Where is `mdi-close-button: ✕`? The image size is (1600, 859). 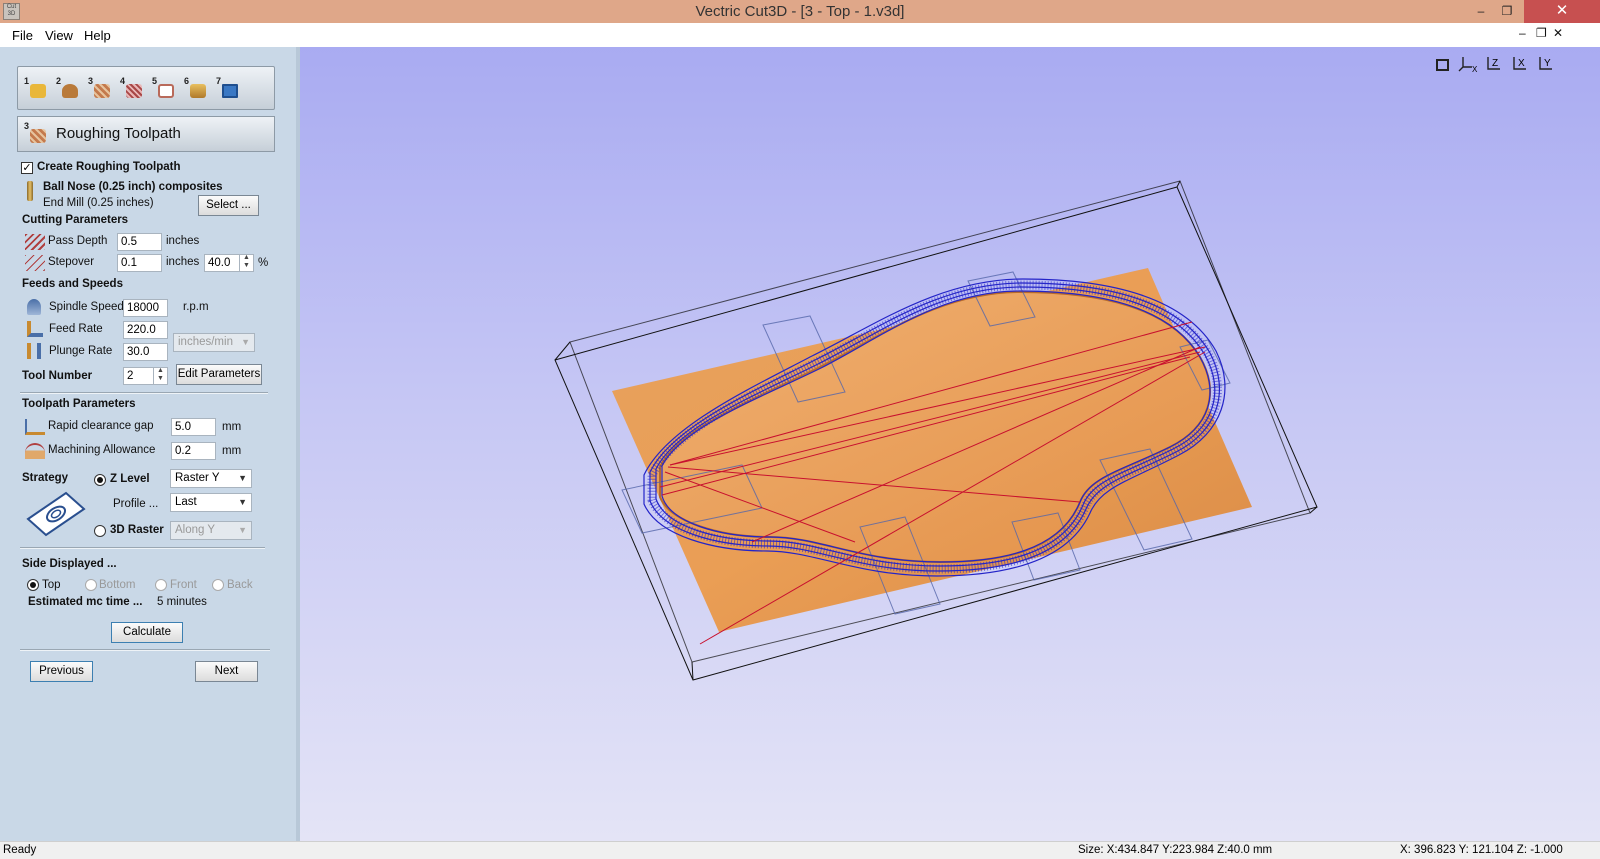
mdi-close-button: ✕ is located at coordinates (1558, 33).